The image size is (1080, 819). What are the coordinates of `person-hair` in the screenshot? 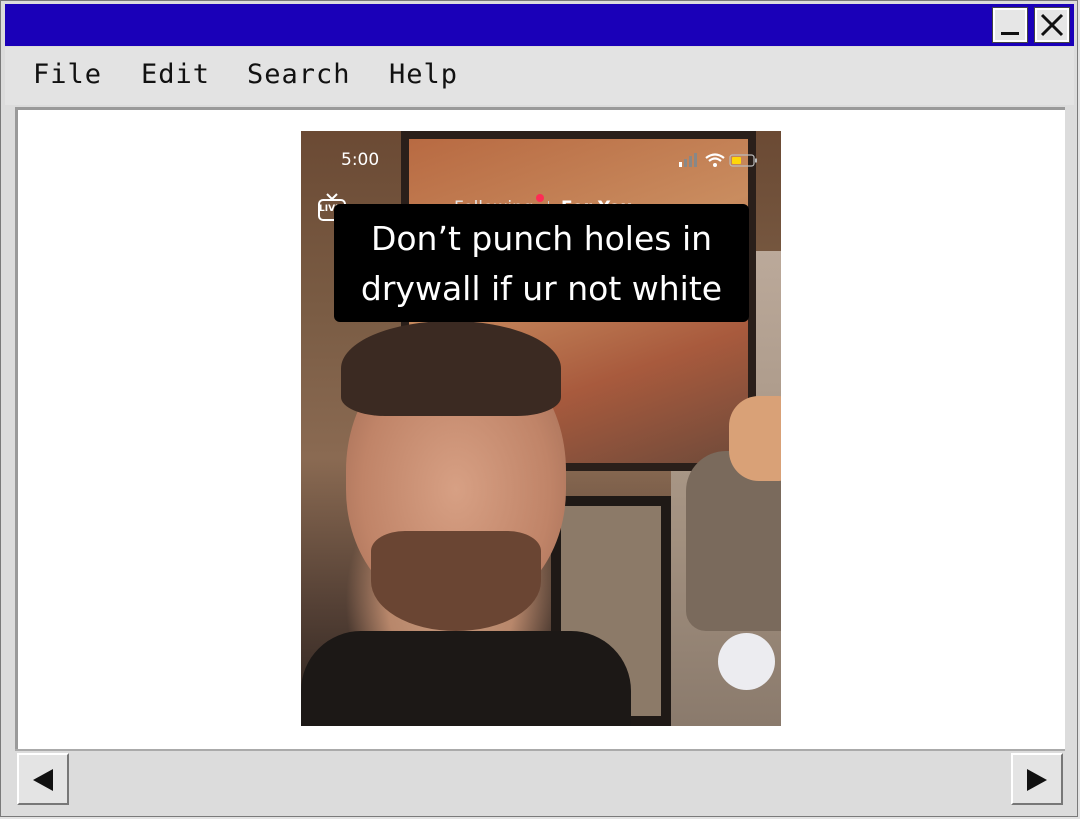 It's located at (451, 368).